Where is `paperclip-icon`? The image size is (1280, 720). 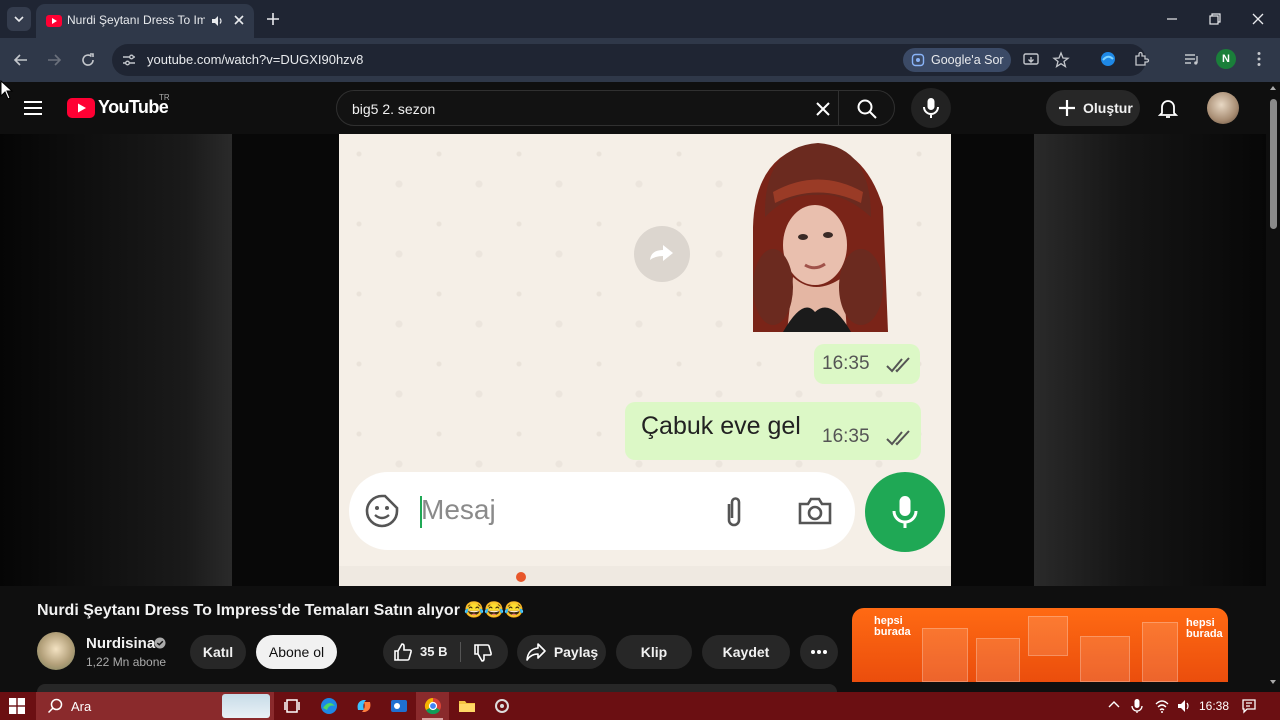
paperclip-icon is located at coordinates (734, 512).